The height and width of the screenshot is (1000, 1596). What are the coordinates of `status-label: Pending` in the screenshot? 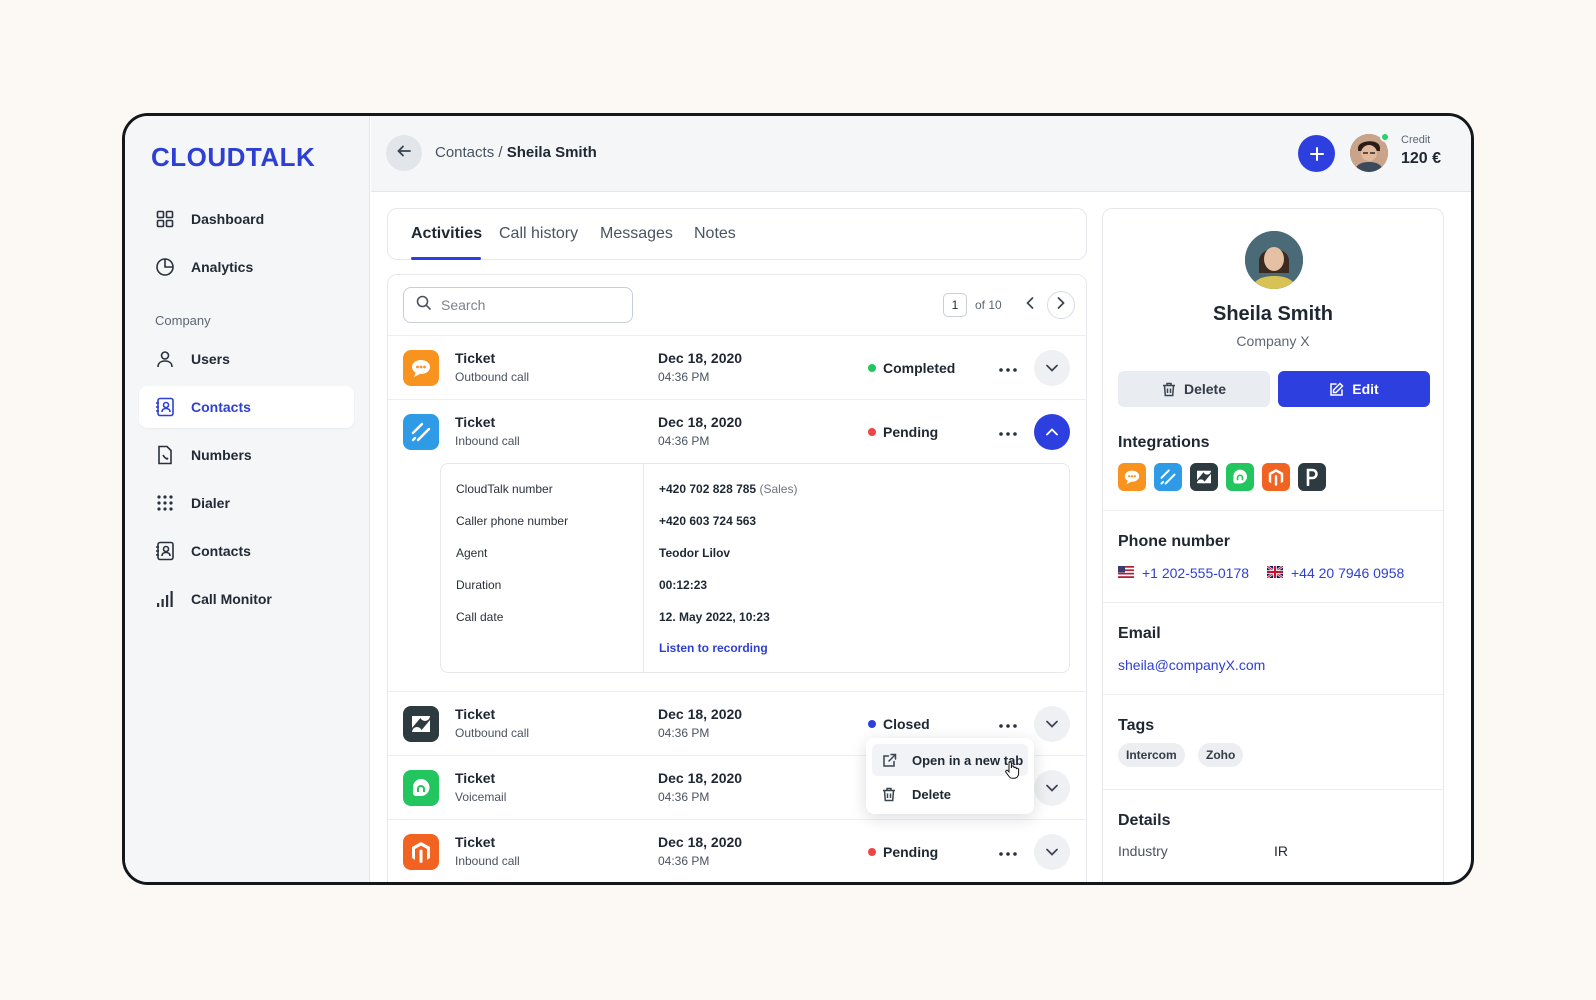 It's located at (911, 432).